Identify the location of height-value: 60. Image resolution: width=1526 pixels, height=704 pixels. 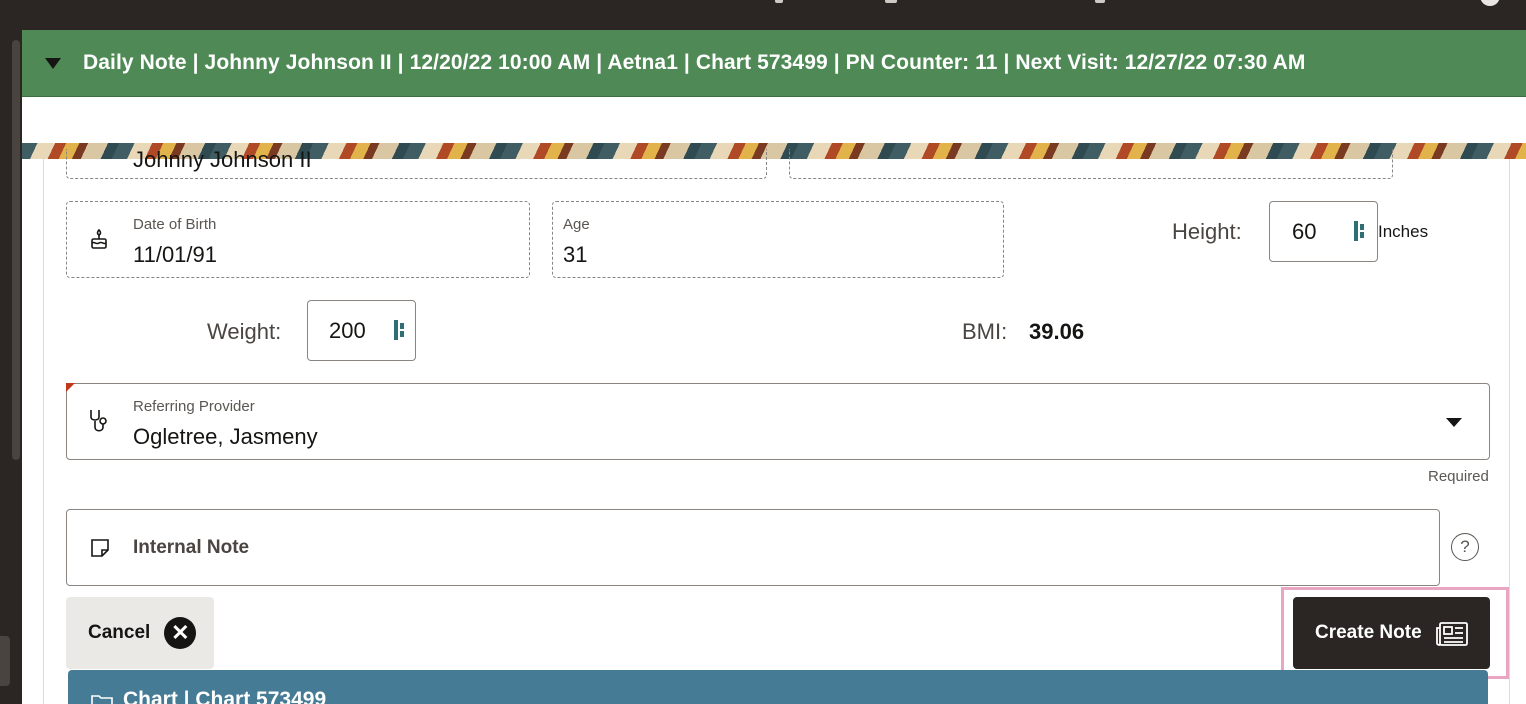
(1304, 231).